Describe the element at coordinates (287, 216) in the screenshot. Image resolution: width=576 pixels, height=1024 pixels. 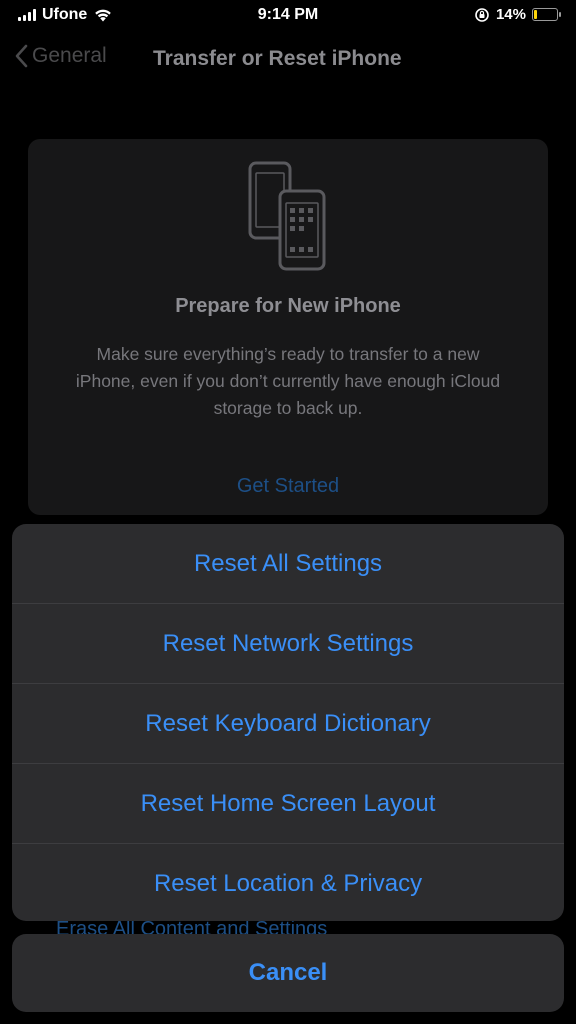
I see `phones-transfer-icon` at that location.